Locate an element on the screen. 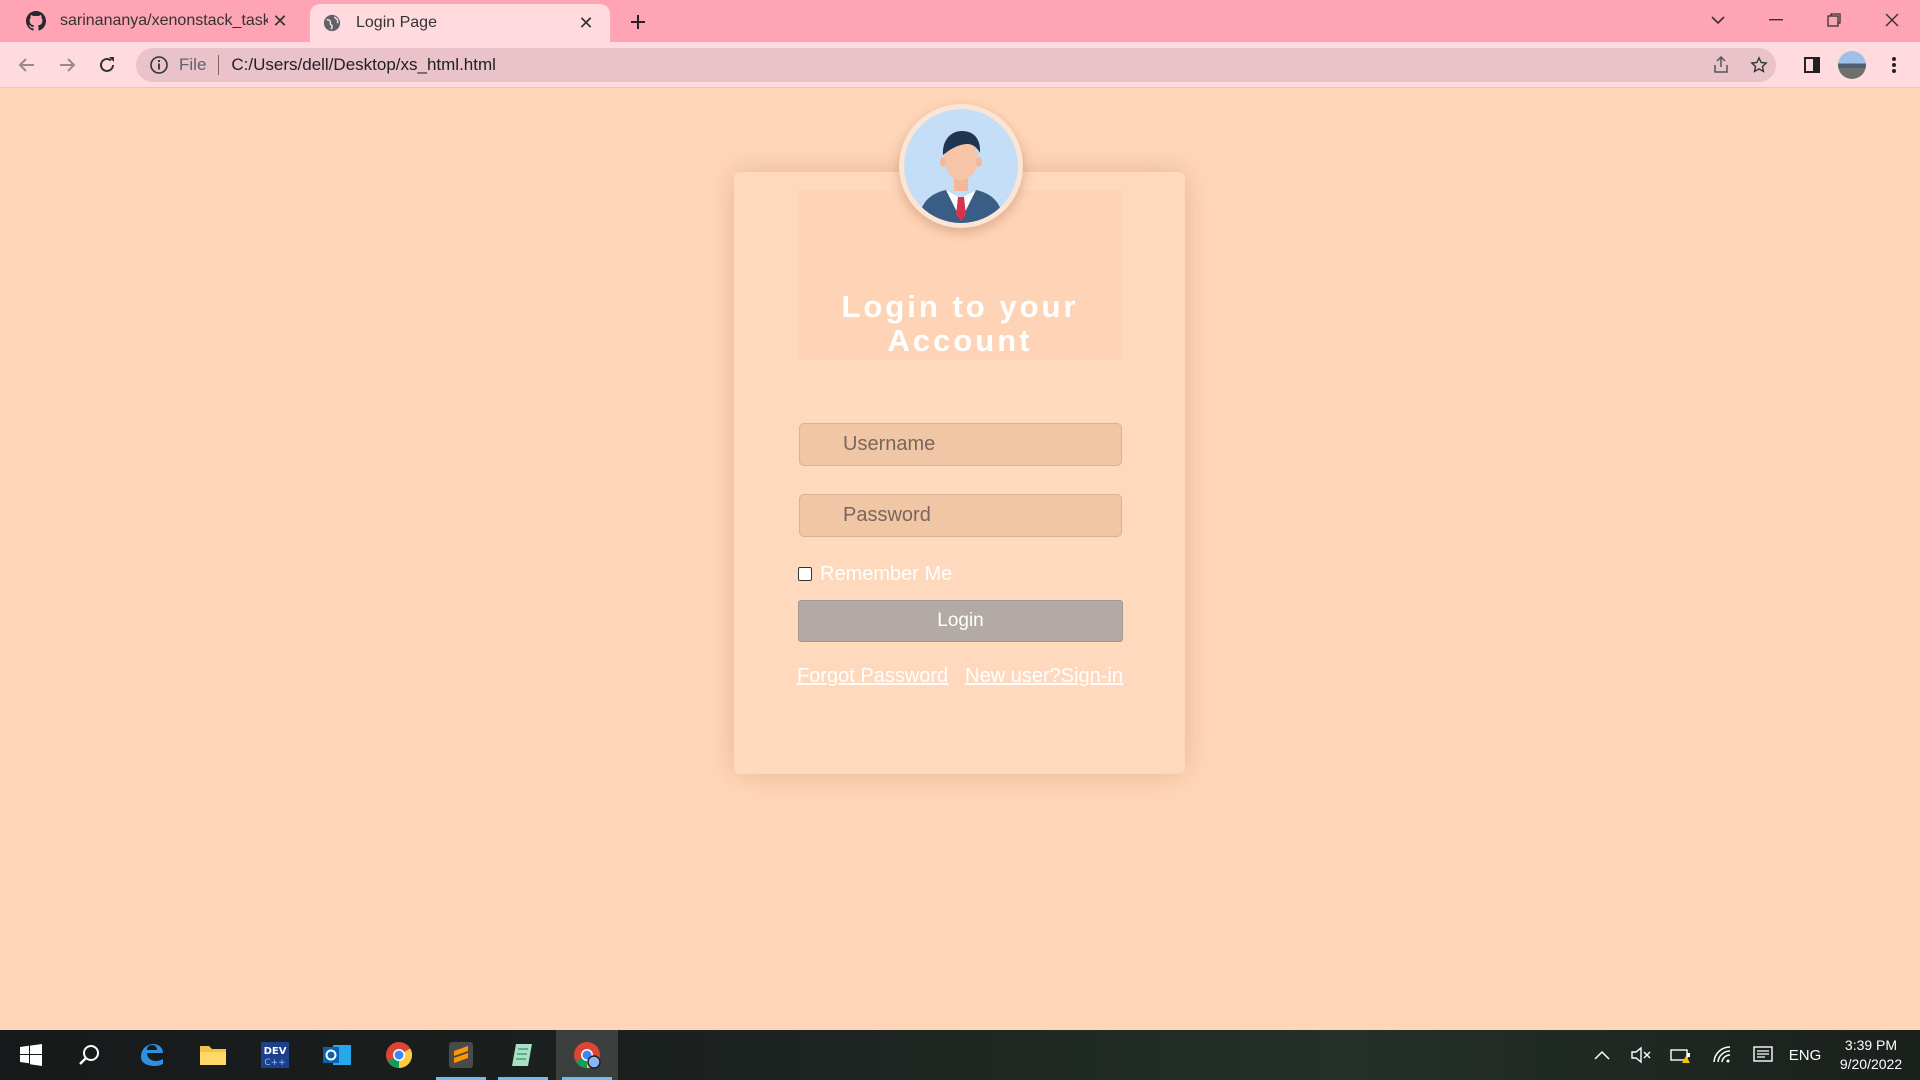  windows-taskbar: DEV C++ ENG 3:39 PM 9/20/2022 is located at coordinates (960, 1055).